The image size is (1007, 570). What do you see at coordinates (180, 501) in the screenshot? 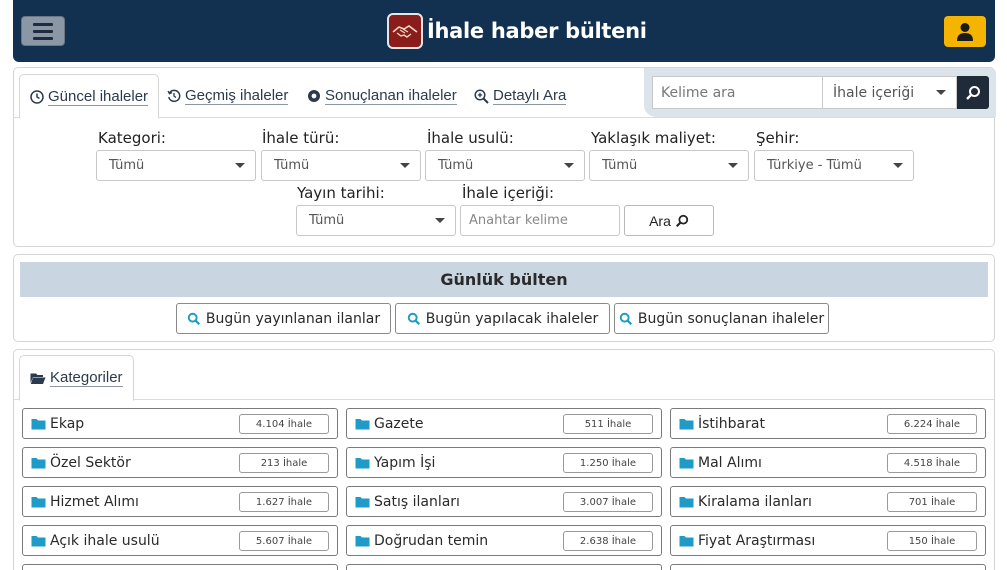
I see `category-item: Hizmet Alımı 1.627 İhale` at bounding box center [180, 501].